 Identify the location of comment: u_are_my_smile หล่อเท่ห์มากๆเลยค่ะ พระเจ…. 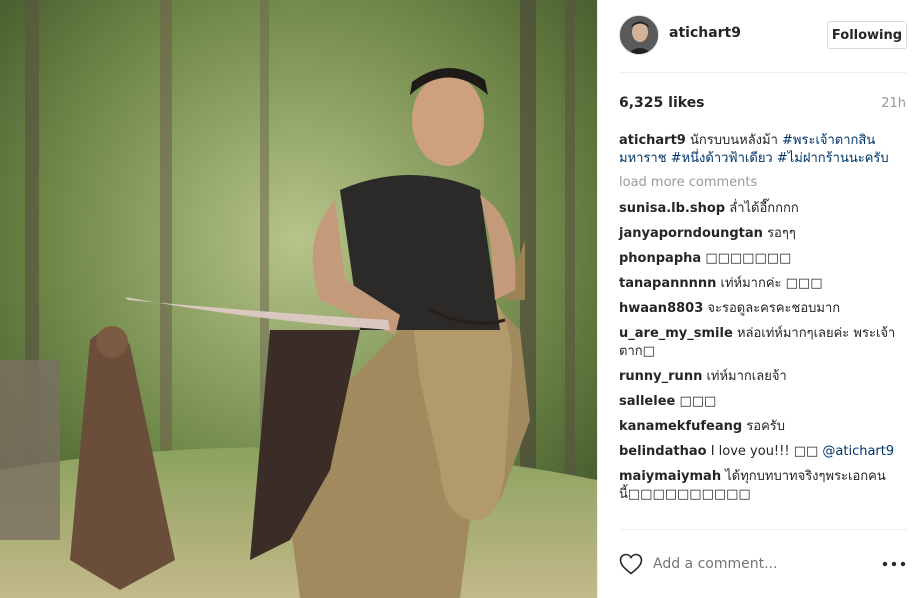
(761, 343).